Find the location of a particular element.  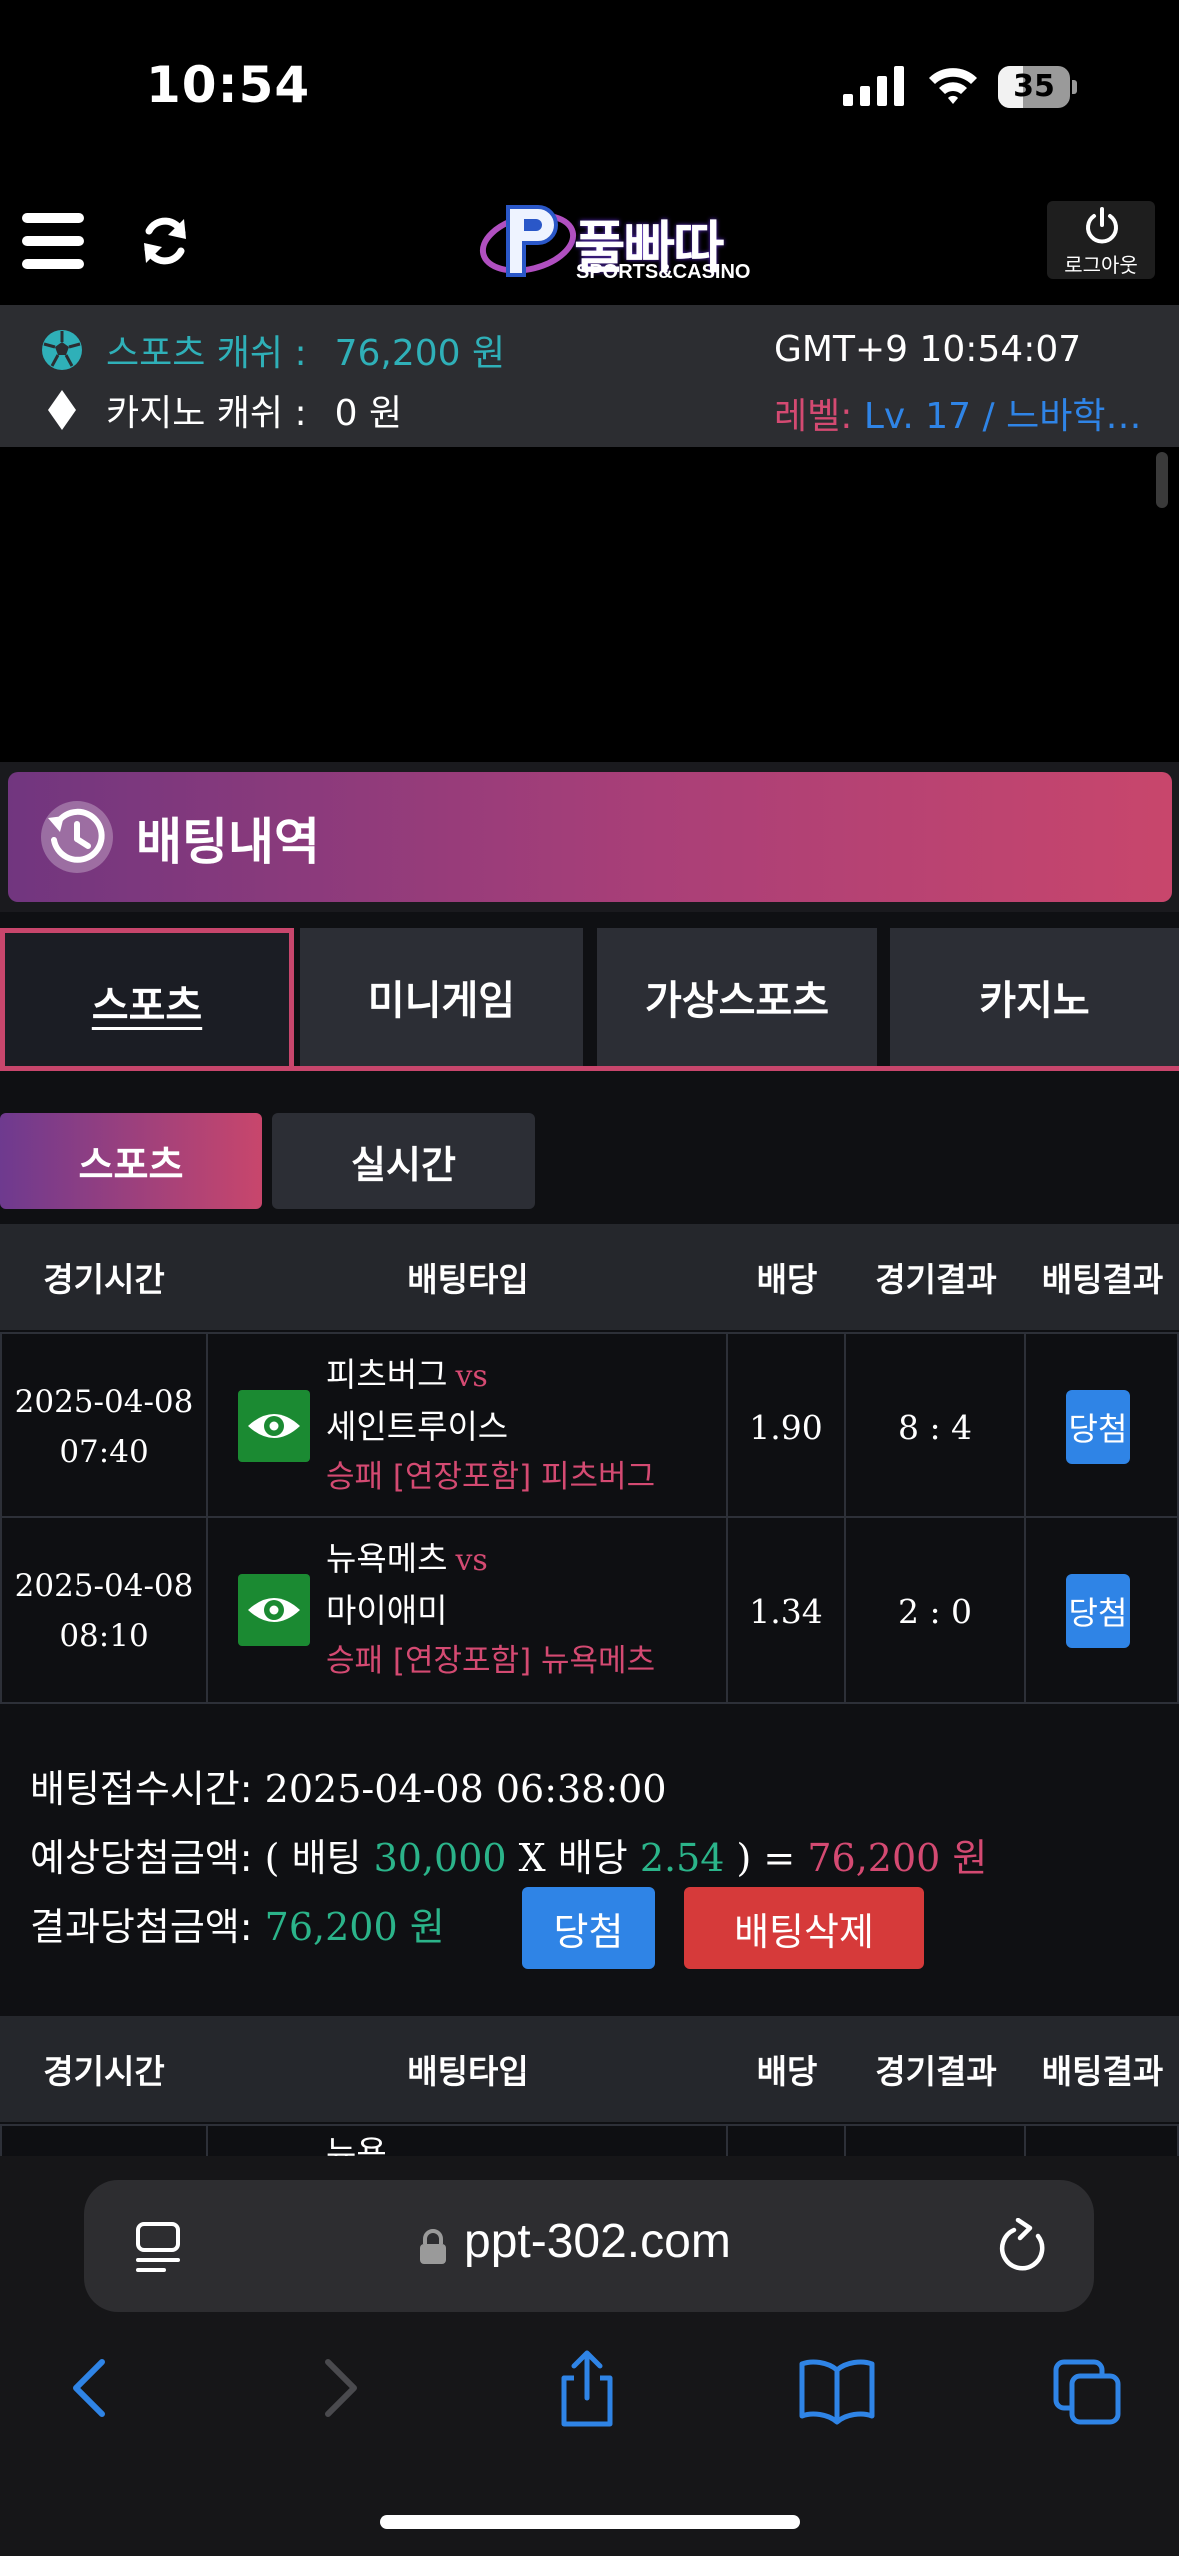

bookmarks-icon is located at coordinates (837, 2388).